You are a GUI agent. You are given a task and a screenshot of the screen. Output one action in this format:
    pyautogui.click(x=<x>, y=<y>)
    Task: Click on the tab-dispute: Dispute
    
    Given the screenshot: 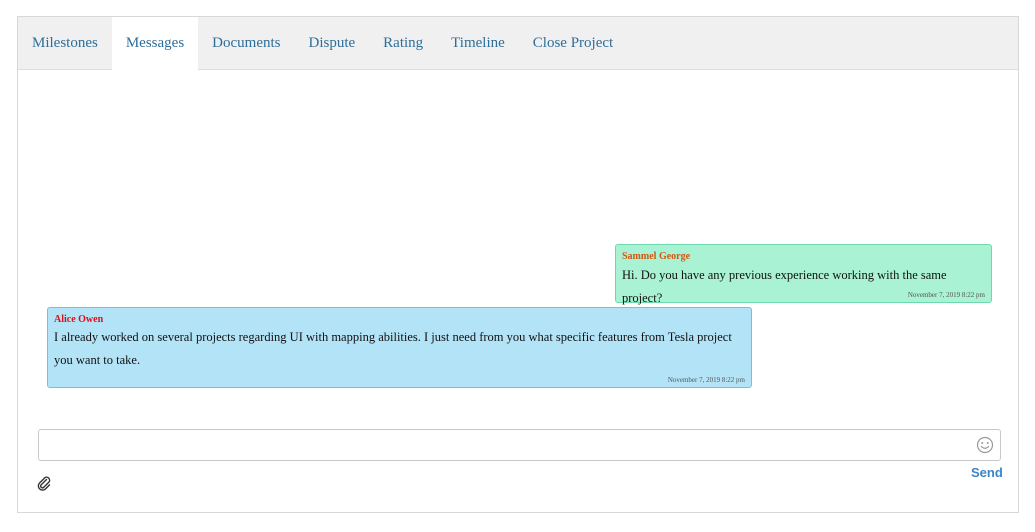 What is the action you would take?
    pyautogui.click(x=332, y=43)
    